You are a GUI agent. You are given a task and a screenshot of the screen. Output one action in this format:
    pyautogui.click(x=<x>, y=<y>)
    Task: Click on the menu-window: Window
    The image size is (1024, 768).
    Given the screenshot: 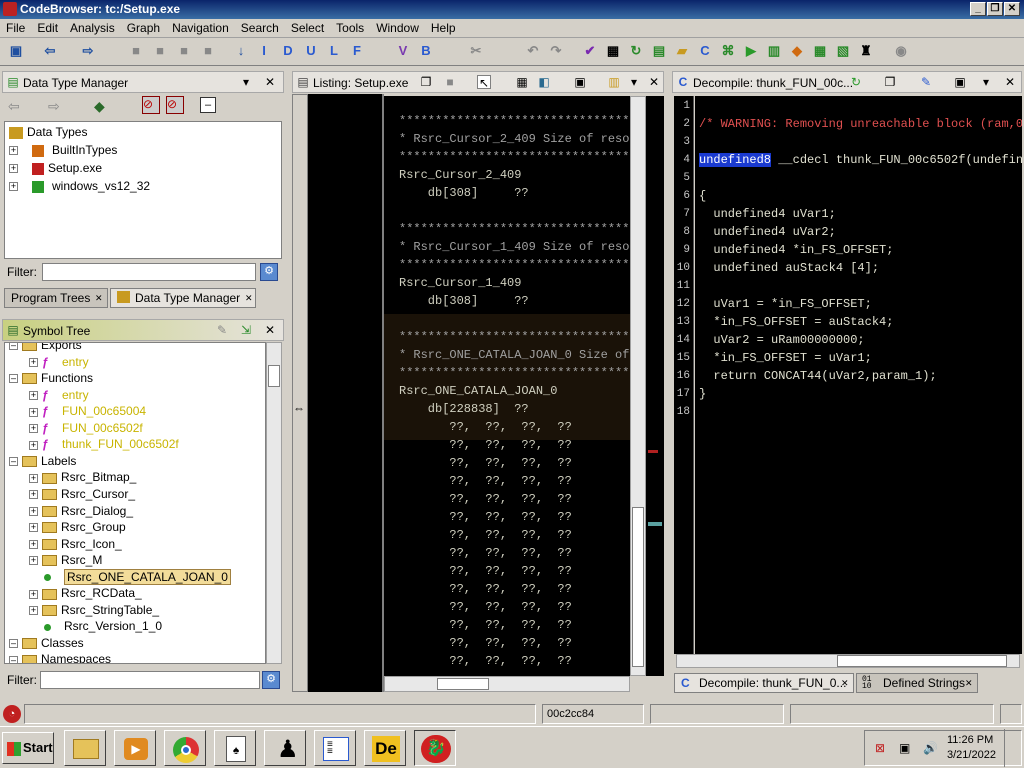 What is the action you would take?
    pyautogui.click(x=397, y=27)
    